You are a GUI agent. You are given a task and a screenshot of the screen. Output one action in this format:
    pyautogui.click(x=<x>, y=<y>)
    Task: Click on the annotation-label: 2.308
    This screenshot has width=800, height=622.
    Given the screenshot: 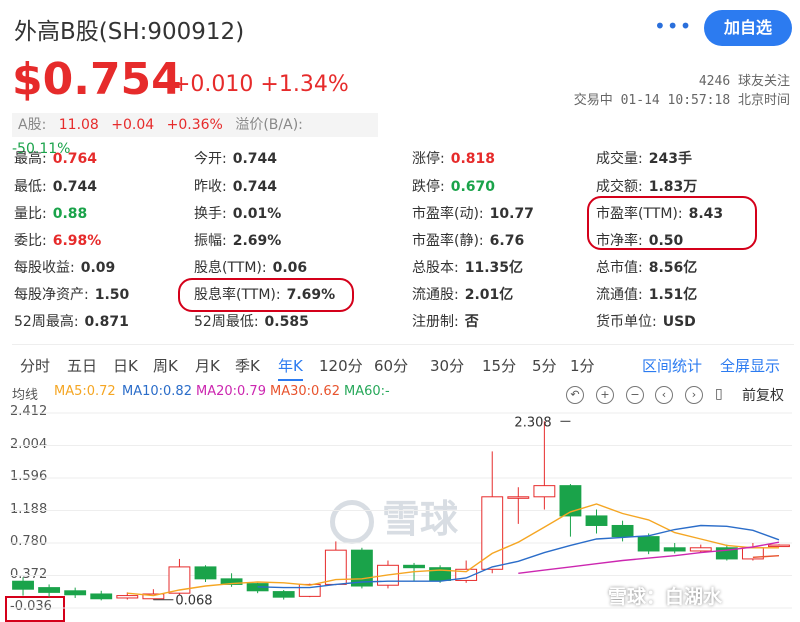 What is the action you would take?
    pyautogui.click(x=532, y=422)
    